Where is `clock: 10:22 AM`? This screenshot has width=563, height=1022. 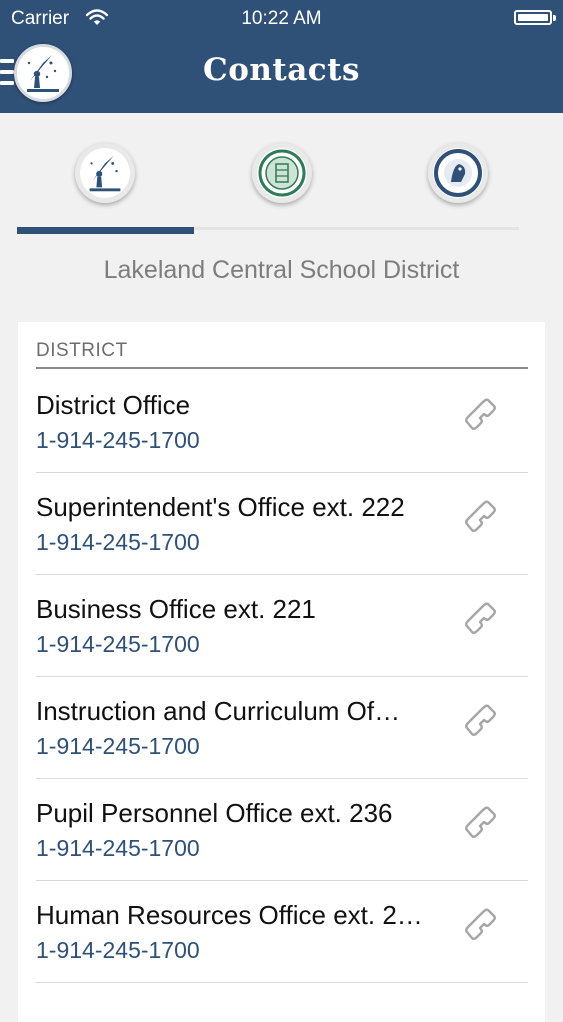
clock: 10:22 AM is located at coordinates (281, 18).